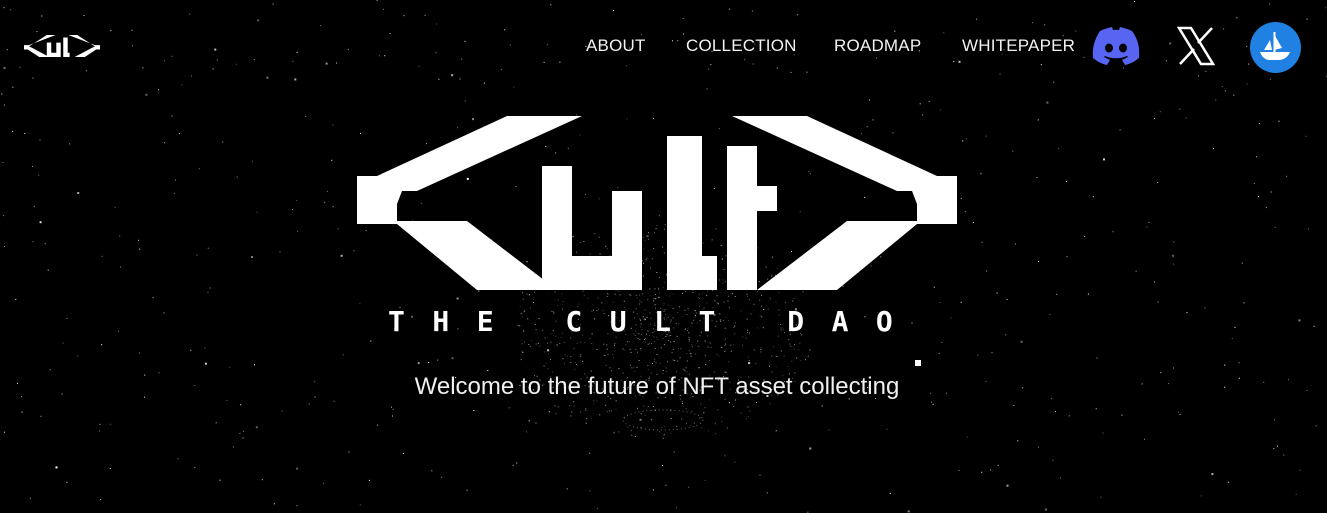 Image resolution: width=1327 pixels, height=513 pixels. What do you see at coordinates (741, 46) in the screenshot?
I see `nav-collection: COLLECTION` at bounding box center [741, 46].